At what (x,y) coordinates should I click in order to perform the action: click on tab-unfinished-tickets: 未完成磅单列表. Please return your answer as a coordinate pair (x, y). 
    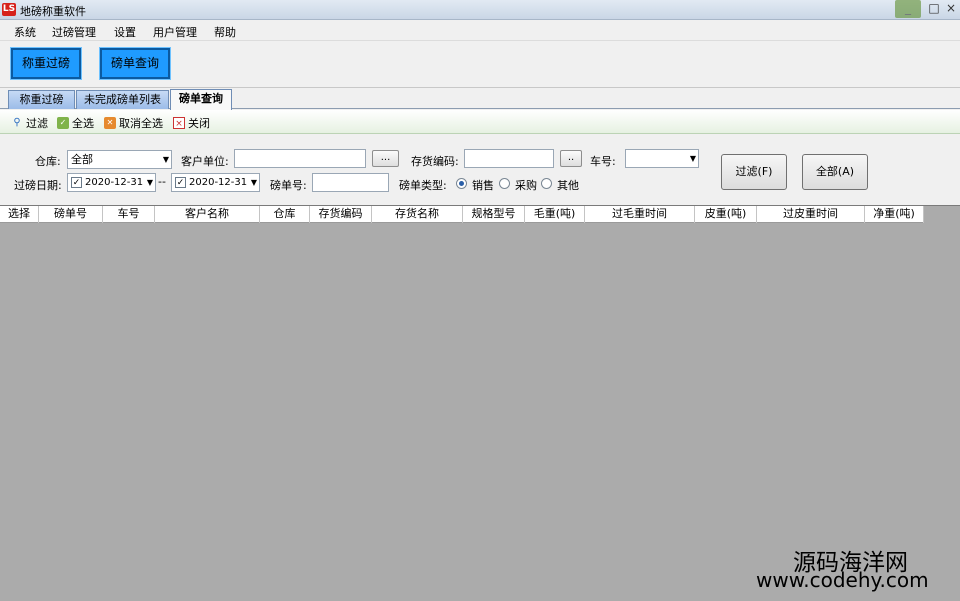
    Looking at the image, I should click on (122, 99).